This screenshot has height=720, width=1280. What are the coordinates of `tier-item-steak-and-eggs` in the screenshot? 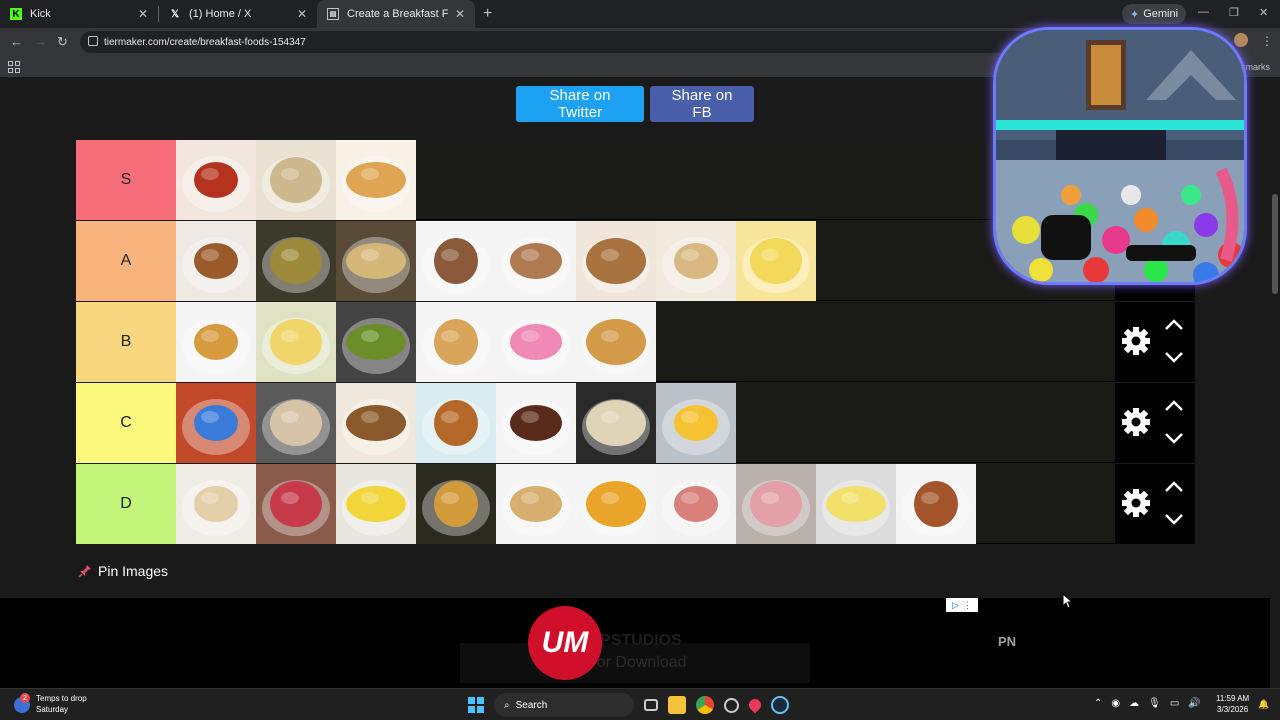 It's located at (536, 423).